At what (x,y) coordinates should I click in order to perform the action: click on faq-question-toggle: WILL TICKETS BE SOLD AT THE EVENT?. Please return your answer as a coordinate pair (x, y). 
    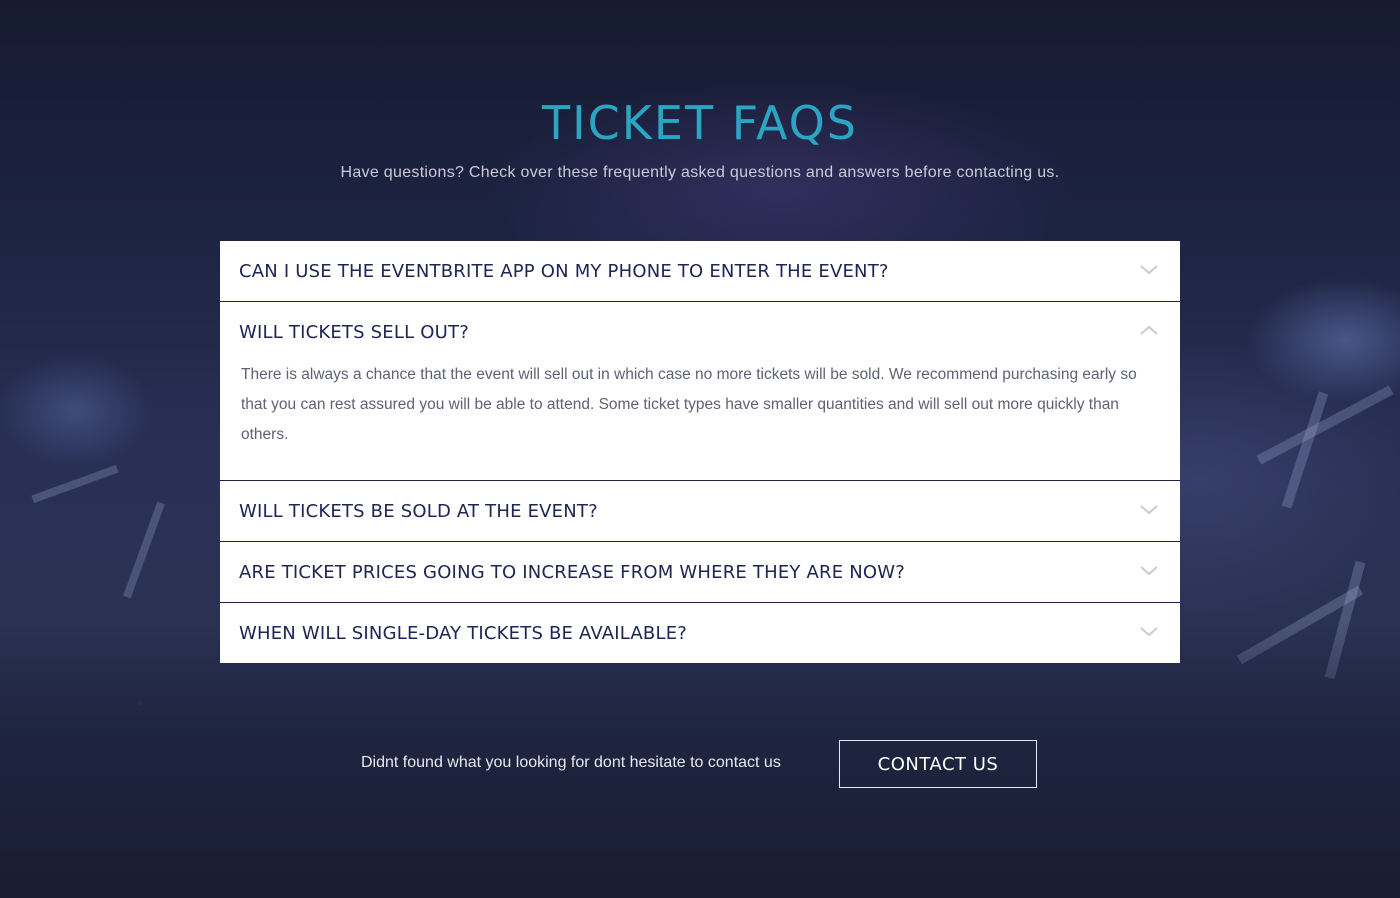
    Looking at the image, I should click on (700, 511).